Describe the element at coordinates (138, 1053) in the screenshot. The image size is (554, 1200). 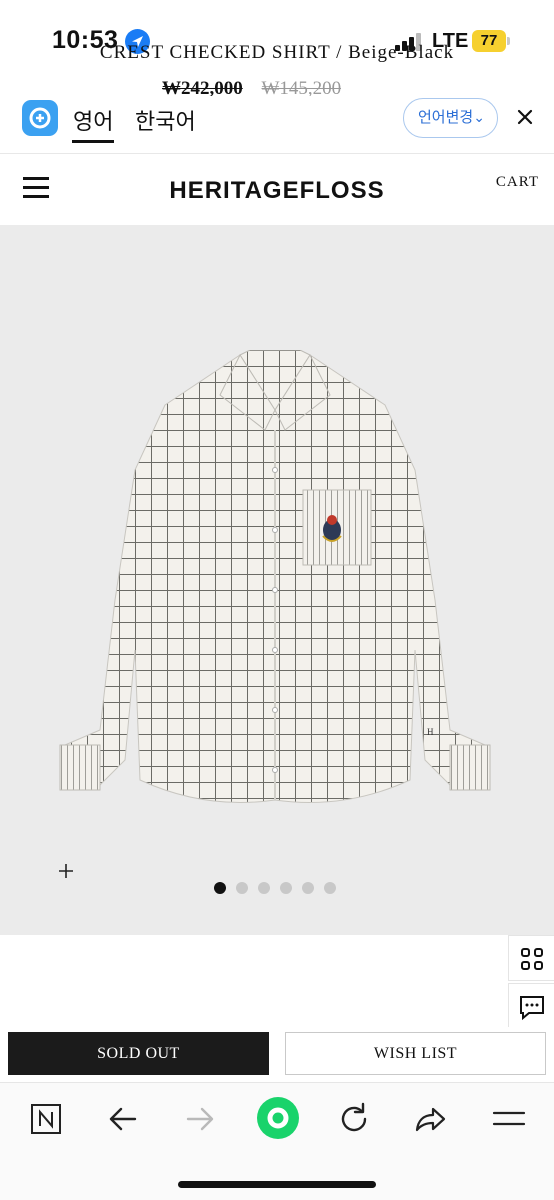
I see `sold-out-button: SOLD OUT` at that location.